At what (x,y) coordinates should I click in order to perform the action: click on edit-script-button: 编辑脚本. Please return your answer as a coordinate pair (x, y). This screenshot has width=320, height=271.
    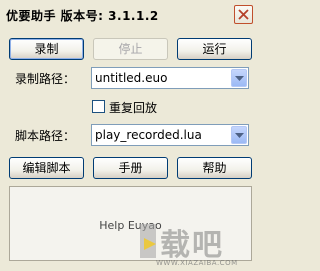
    Looking at the image, I should click on (46, 168).